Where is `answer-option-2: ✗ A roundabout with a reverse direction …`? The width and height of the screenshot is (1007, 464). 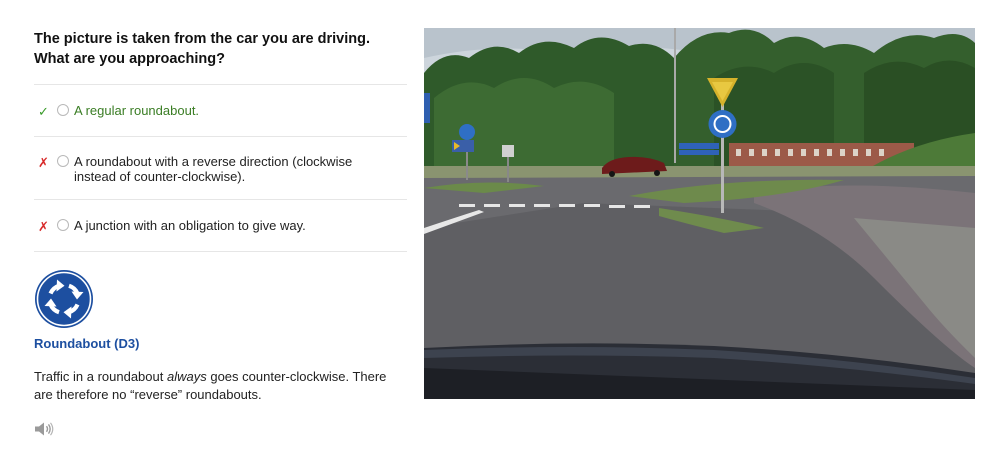 answer-option-2: ✗ A roundabout with a reverse direction … is located at coordinates (220, 168).